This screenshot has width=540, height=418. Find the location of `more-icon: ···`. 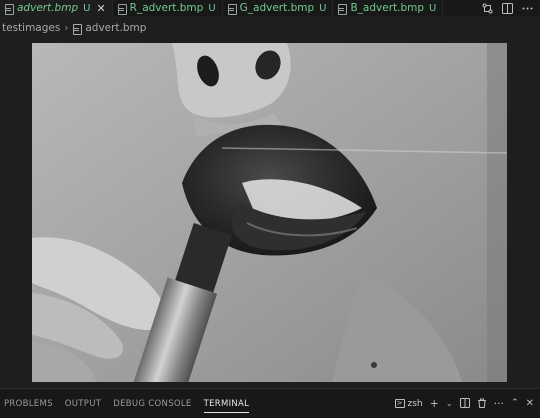

more-icon: ··· is located at coordinates (499, 403).